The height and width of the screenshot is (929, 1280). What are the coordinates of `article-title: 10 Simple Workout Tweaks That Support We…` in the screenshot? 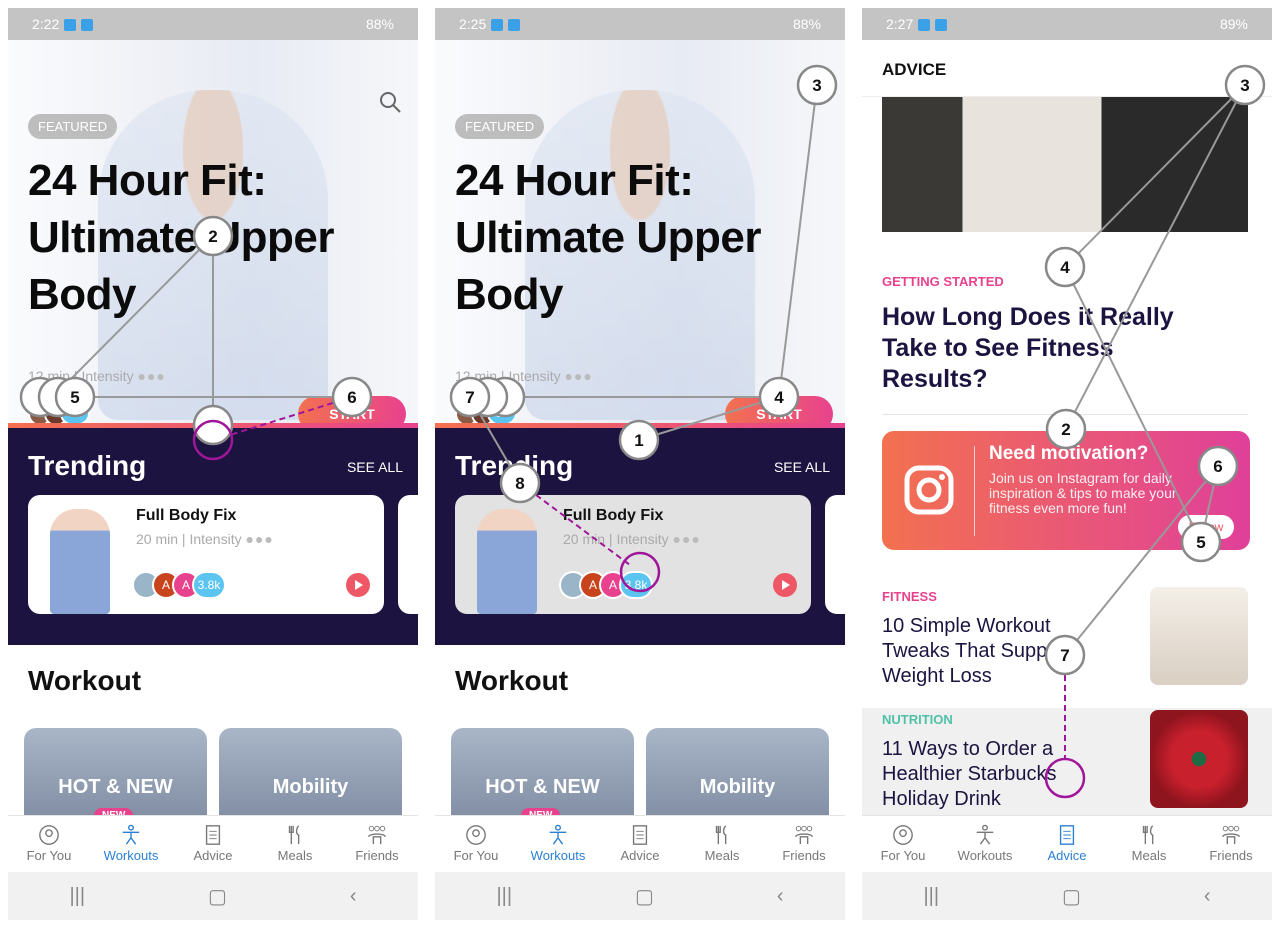 It's located at (997, 651).